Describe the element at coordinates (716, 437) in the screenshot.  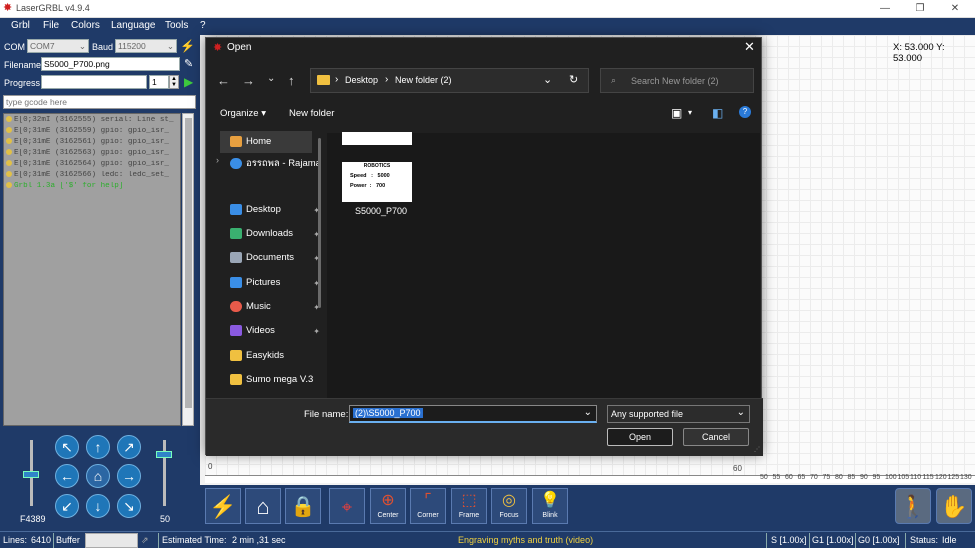
I see `cancel-button: Cancel` at that location.